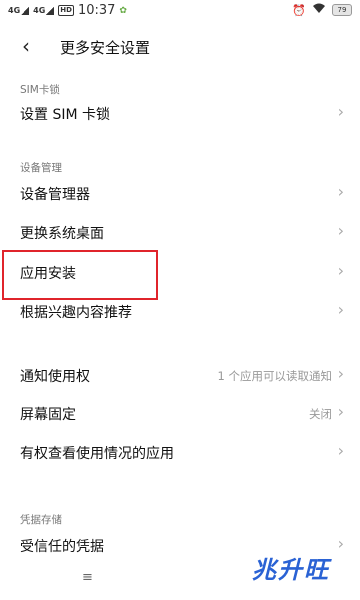 This screenshot has height=600, width=360. I want to click on notification-icon: ✿, so click(123, 10).